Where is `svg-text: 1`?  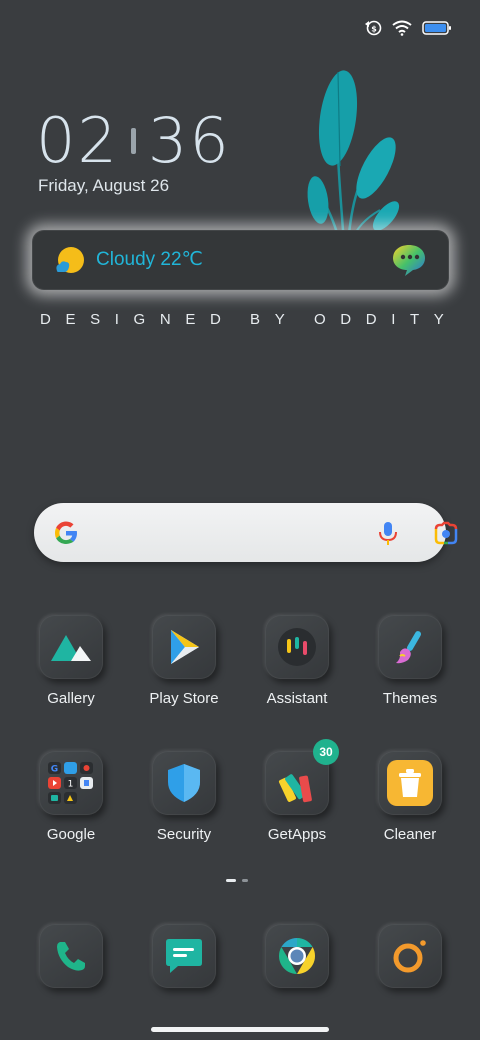 svg-text: 1 is located at coordinates (71, 785).